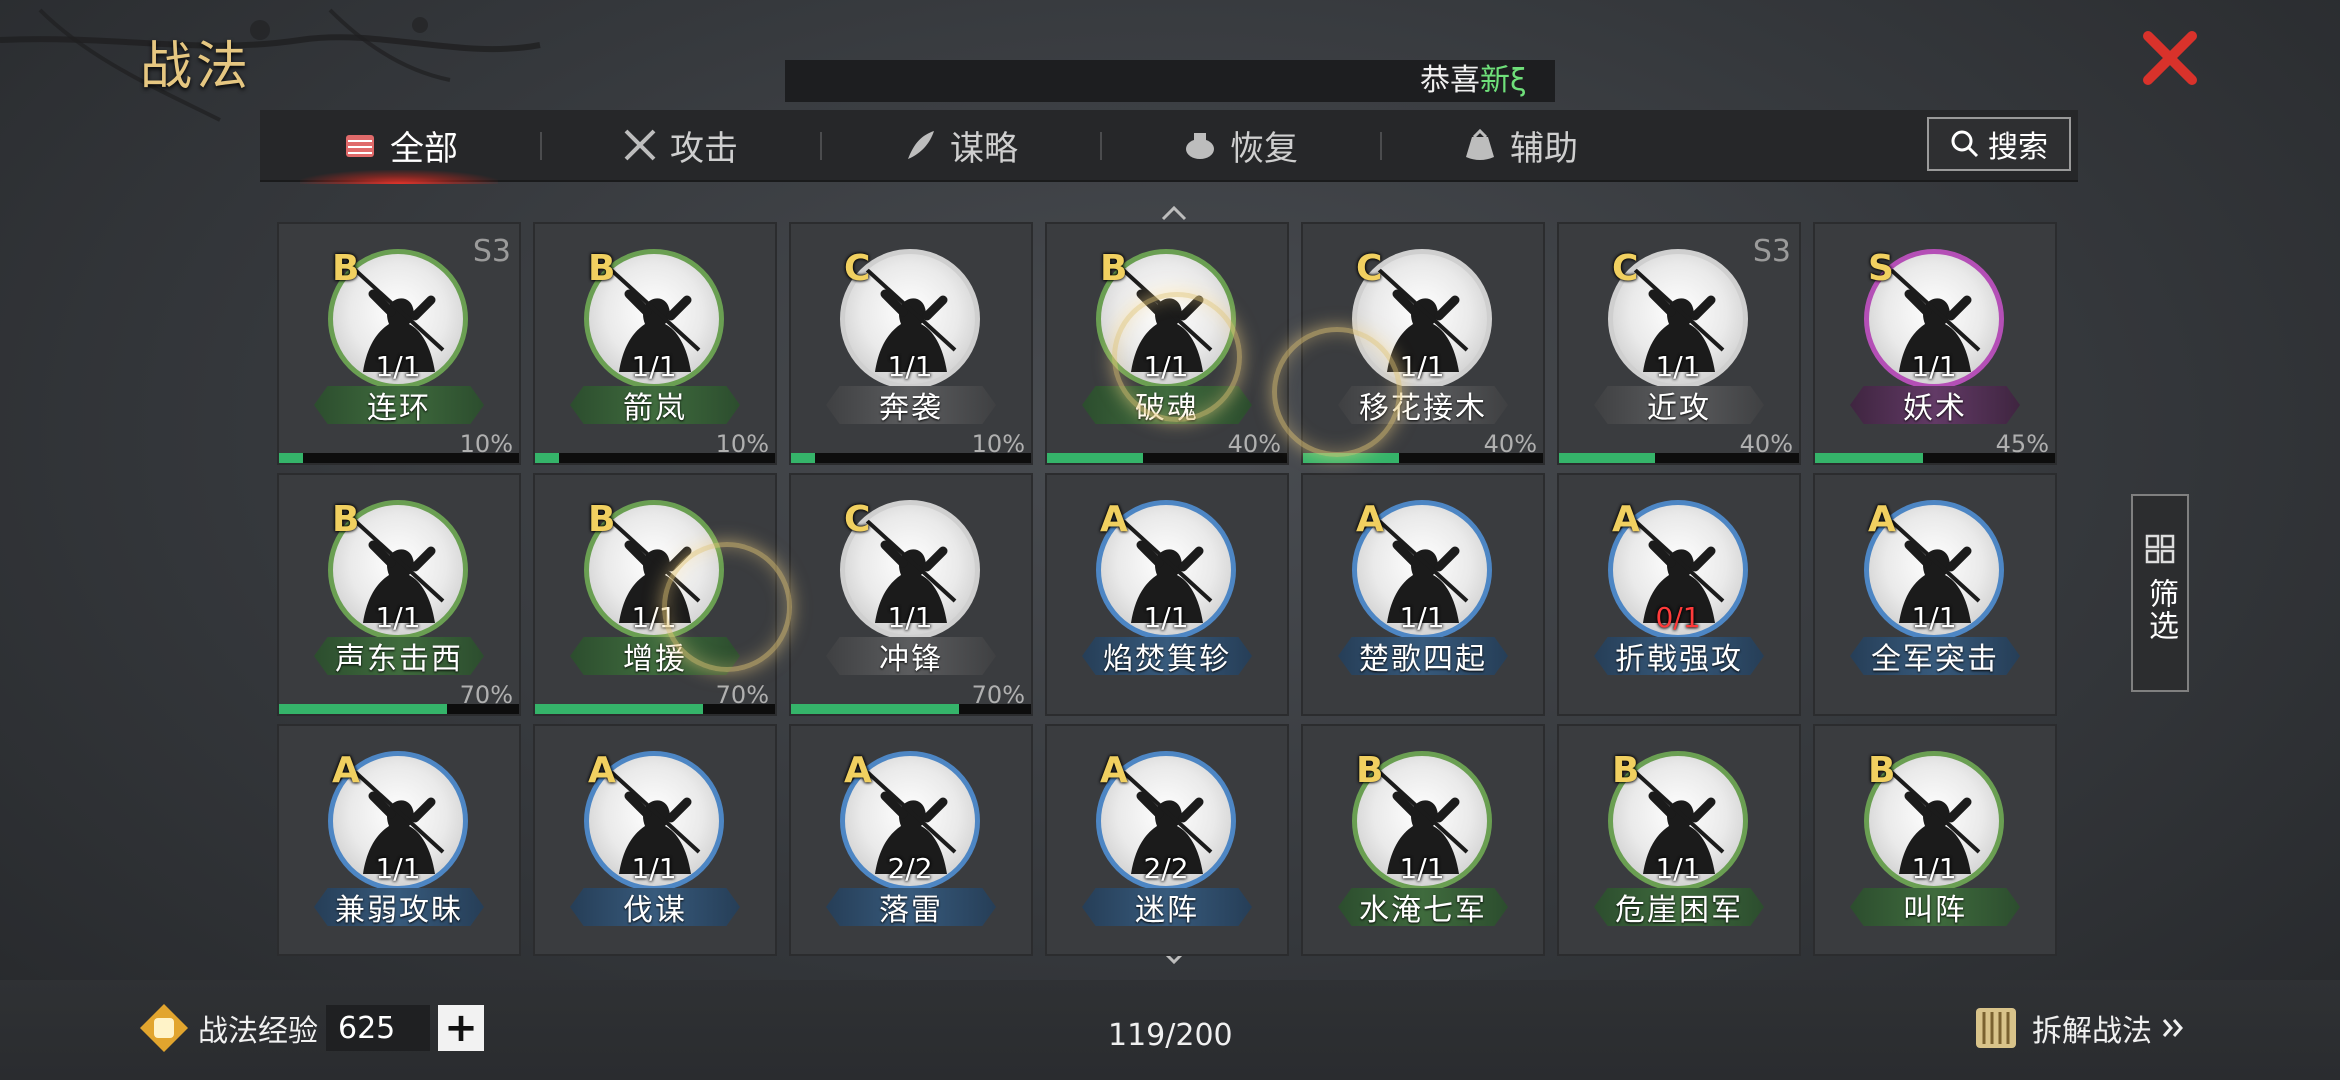 This screenshot has height=1080, width=2340. I want to click on tactic-name: 冲锋, so click(911, 656).